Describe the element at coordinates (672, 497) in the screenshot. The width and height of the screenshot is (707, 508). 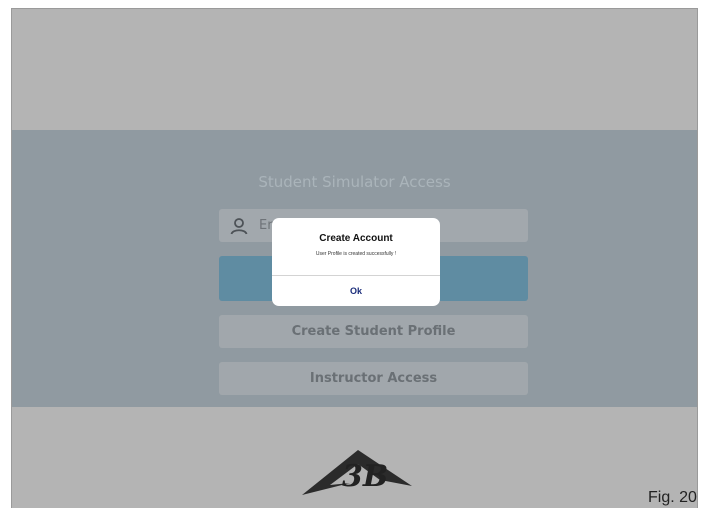
I see `figure-caption: Fig. 20` at that location.